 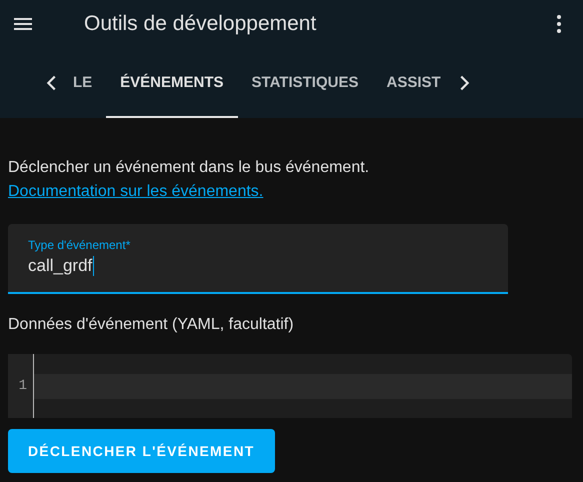 What do you see at coordinates (84, 83) in the screenshot?
I see `tab: LE` at bounding box center [84, 83].